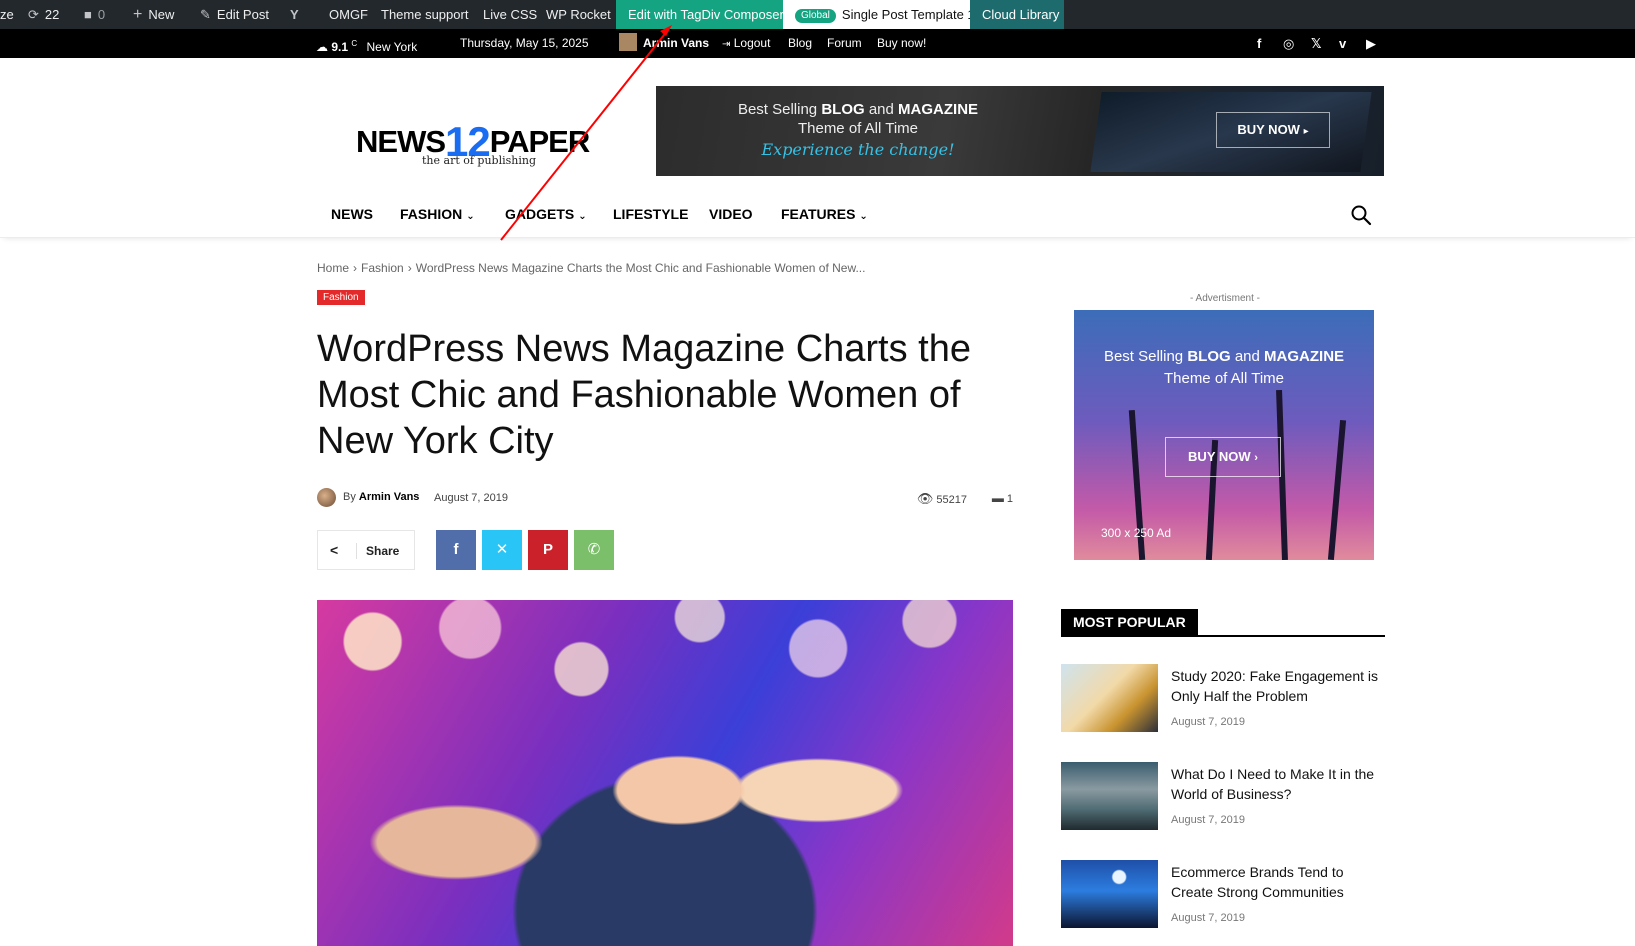  Describe the element at coordinates (881, 109) in the screenshot. I see `banner-text-and: and` at that location.